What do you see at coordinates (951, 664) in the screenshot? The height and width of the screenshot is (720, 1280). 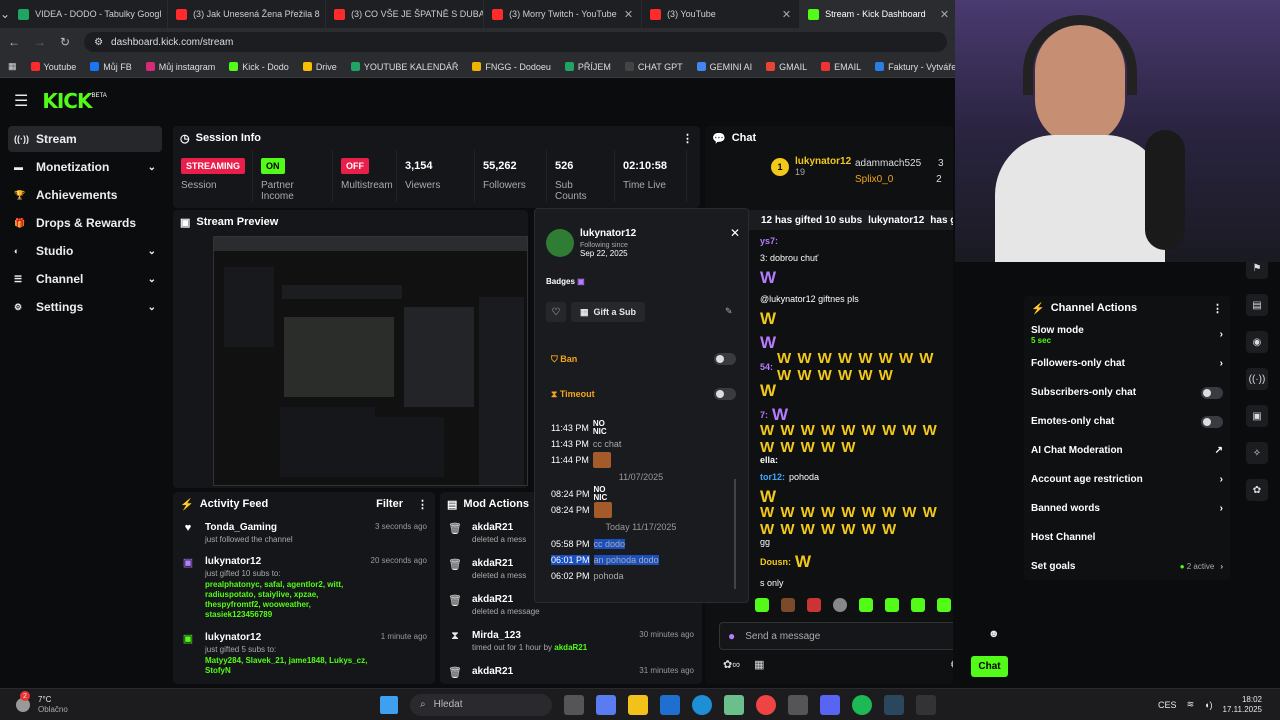 I see `chat-settings-icon: ⚙` at bounding box center [951, 664].